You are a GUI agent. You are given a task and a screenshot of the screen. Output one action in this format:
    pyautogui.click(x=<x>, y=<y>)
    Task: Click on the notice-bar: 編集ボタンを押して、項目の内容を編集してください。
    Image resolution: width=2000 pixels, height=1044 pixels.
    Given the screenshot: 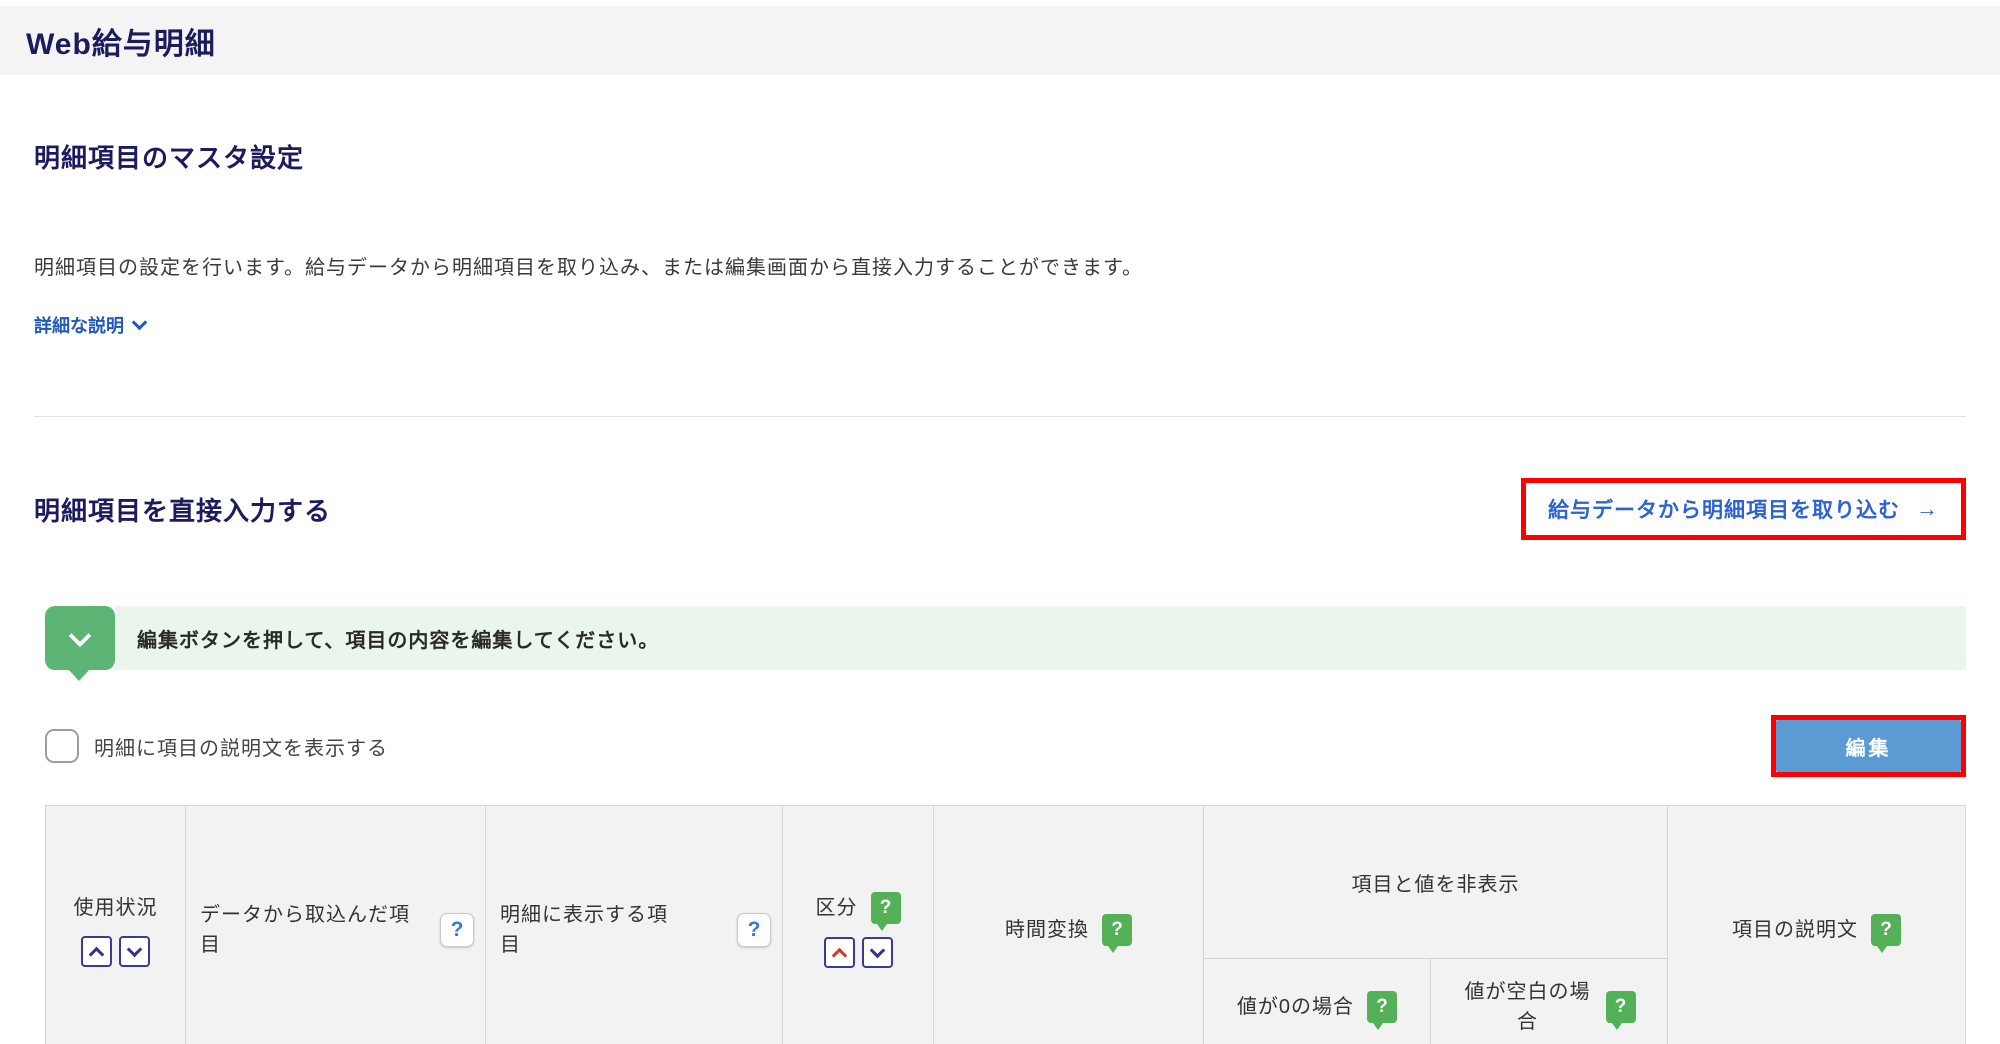 What is the action you would take?
    pyautogui.click(x=1040, y=638)
    